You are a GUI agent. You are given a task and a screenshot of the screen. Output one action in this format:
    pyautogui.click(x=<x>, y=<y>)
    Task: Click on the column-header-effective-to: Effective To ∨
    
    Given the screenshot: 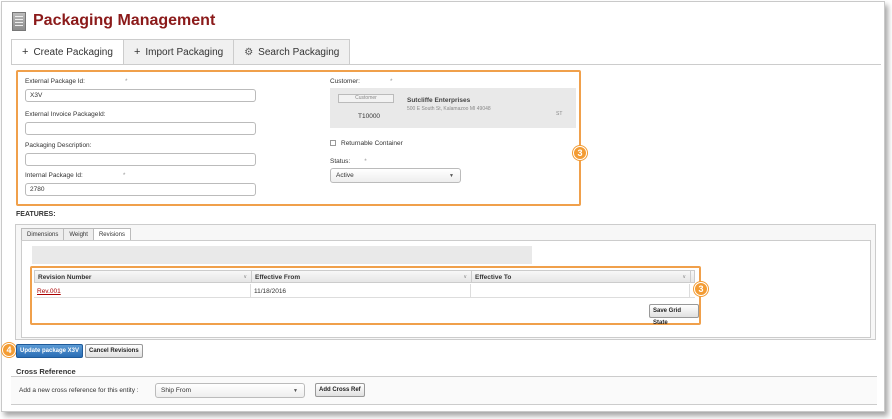 What is the action you would take?
    pyautogui.click(x=581, y=276)
    